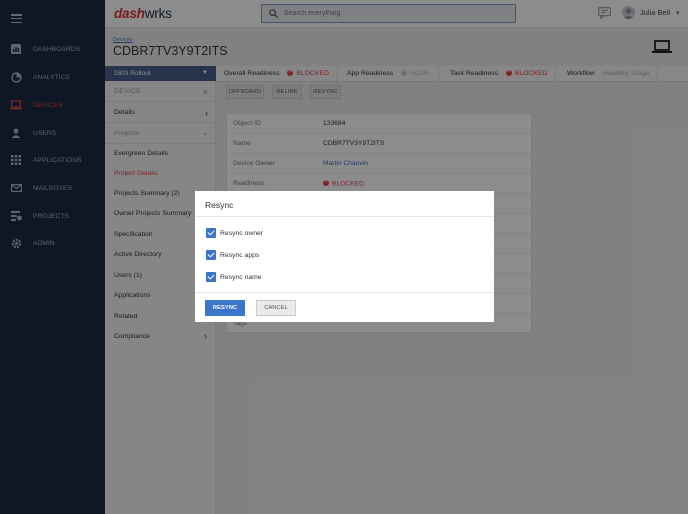 The image size is (688, 514). What do you see at coordinates (234, 233) in the screenshot?
I see `resync-owner-option: Resync owner` at bounding box center [234, 233].